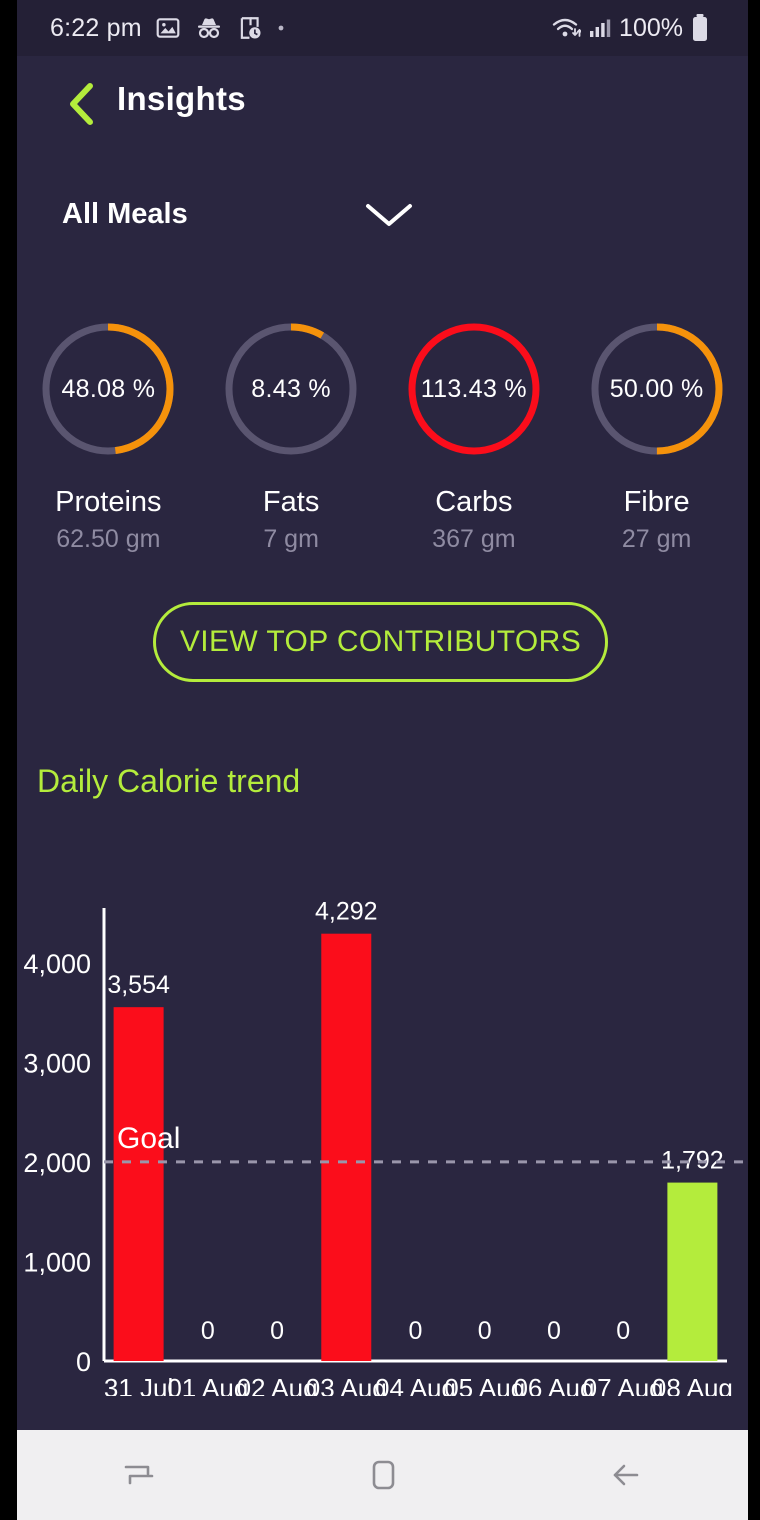  What do you see at coordinates (291, 502) in the screenshot?
I see `nutrient-label-fats: Fats` at bounding box center [291, 502].